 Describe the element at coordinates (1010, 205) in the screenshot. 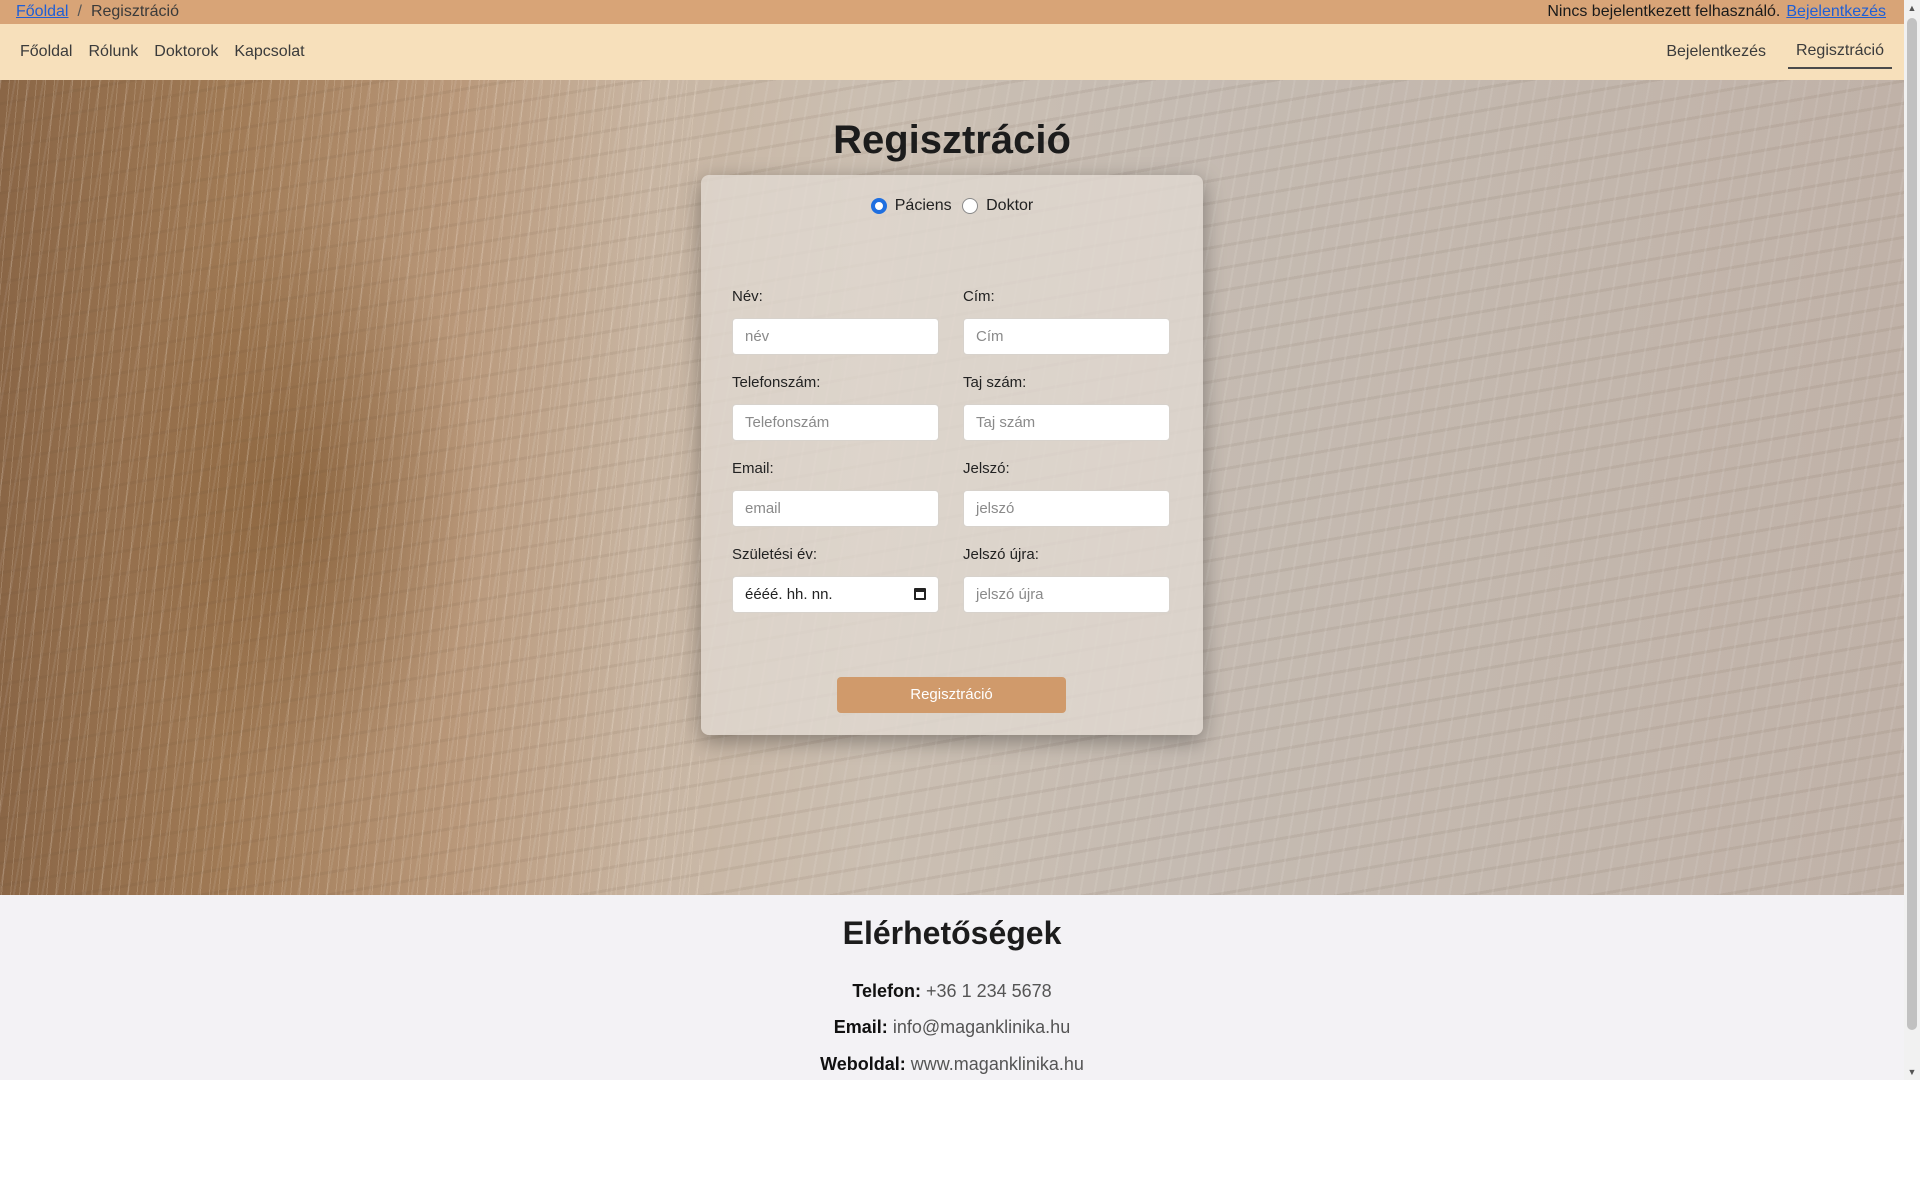

I see `role-doctor-label: Doktor` at that location.